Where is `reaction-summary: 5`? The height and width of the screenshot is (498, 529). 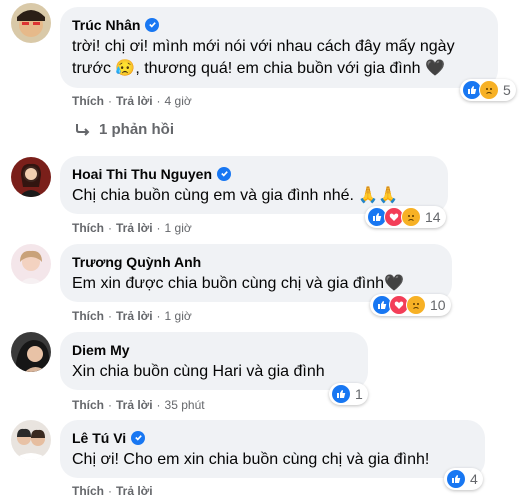 reaction-summary: 5 is located at coordinates (488, 90).